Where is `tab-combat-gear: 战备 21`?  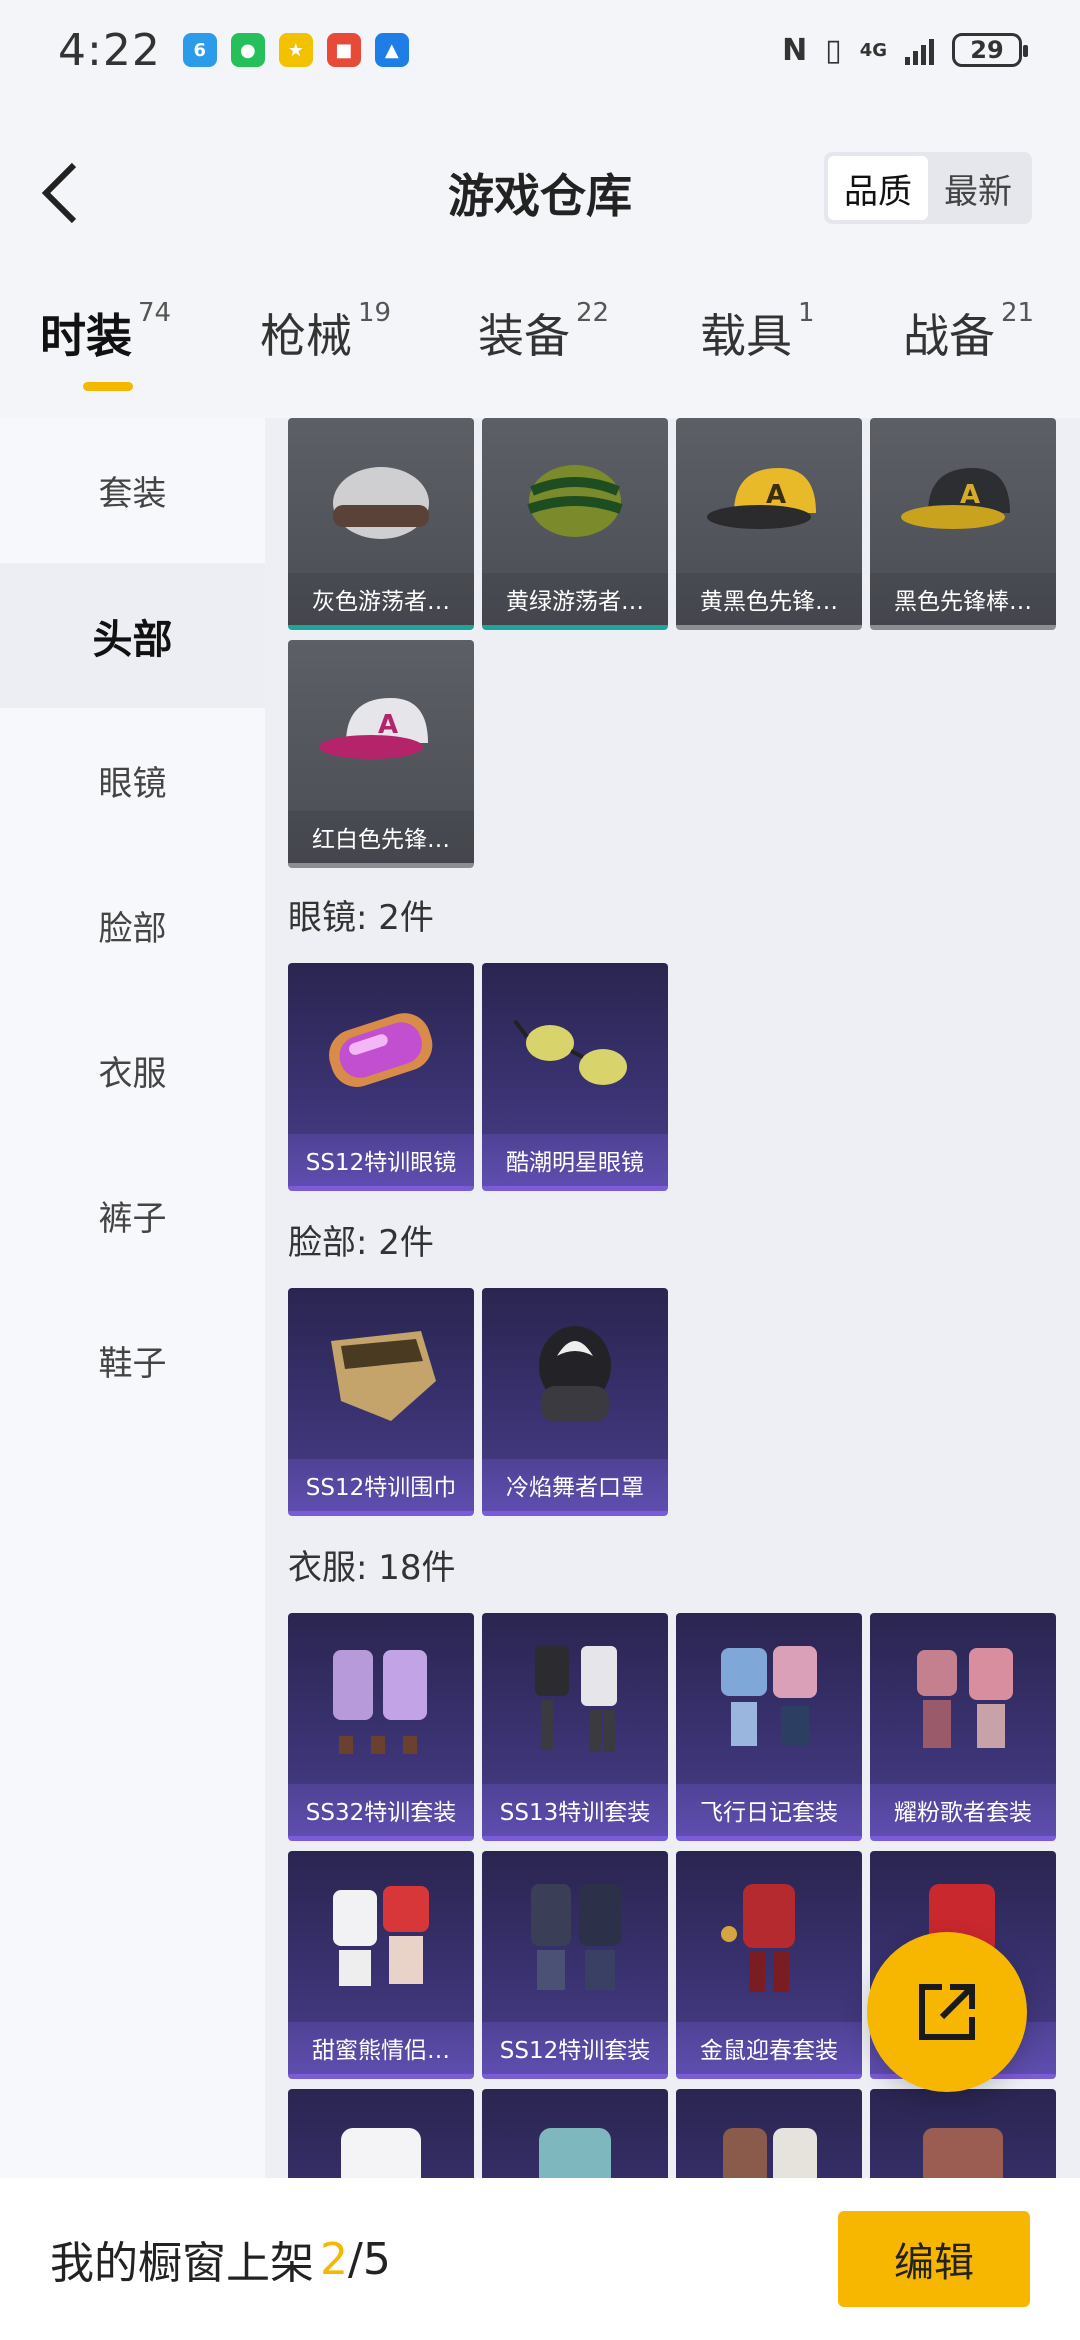
tab-combat-gear: 战备 21 is located at coordinates (969, 354).